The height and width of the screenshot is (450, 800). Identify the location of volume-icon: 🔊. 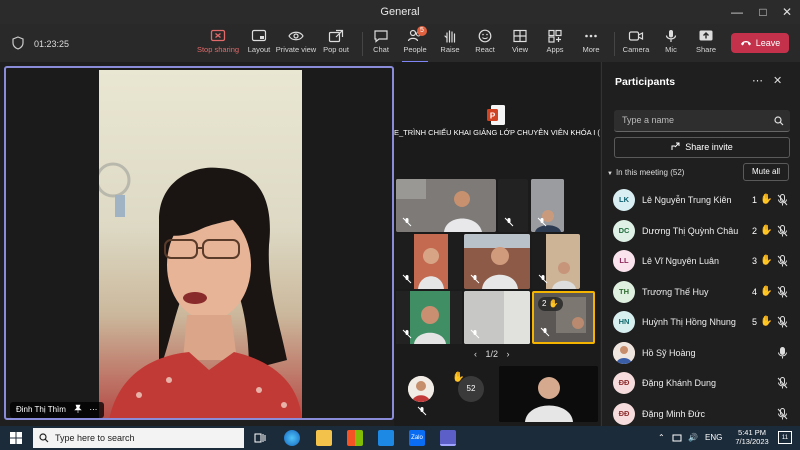
(693, 437).